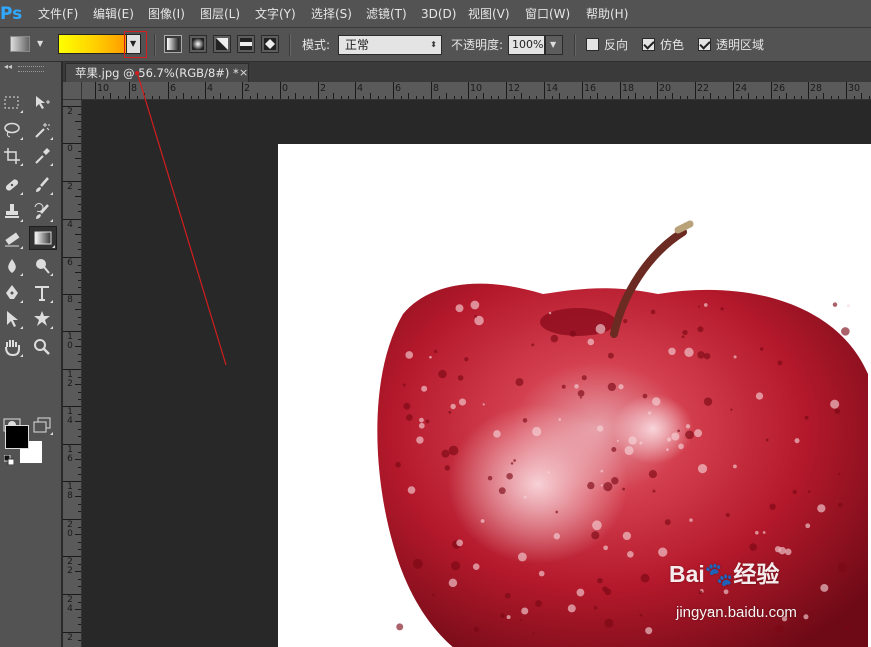  I want to click on linear-gradient-icon, so click(173, 44).